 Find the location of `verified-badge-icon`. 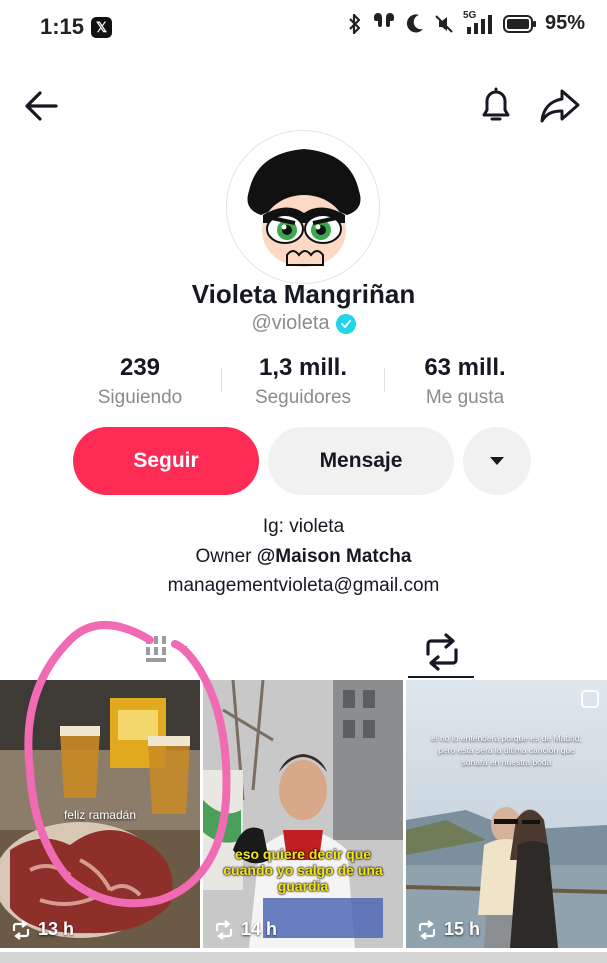

verified-badge-icon is located at coordinates (345, 323).